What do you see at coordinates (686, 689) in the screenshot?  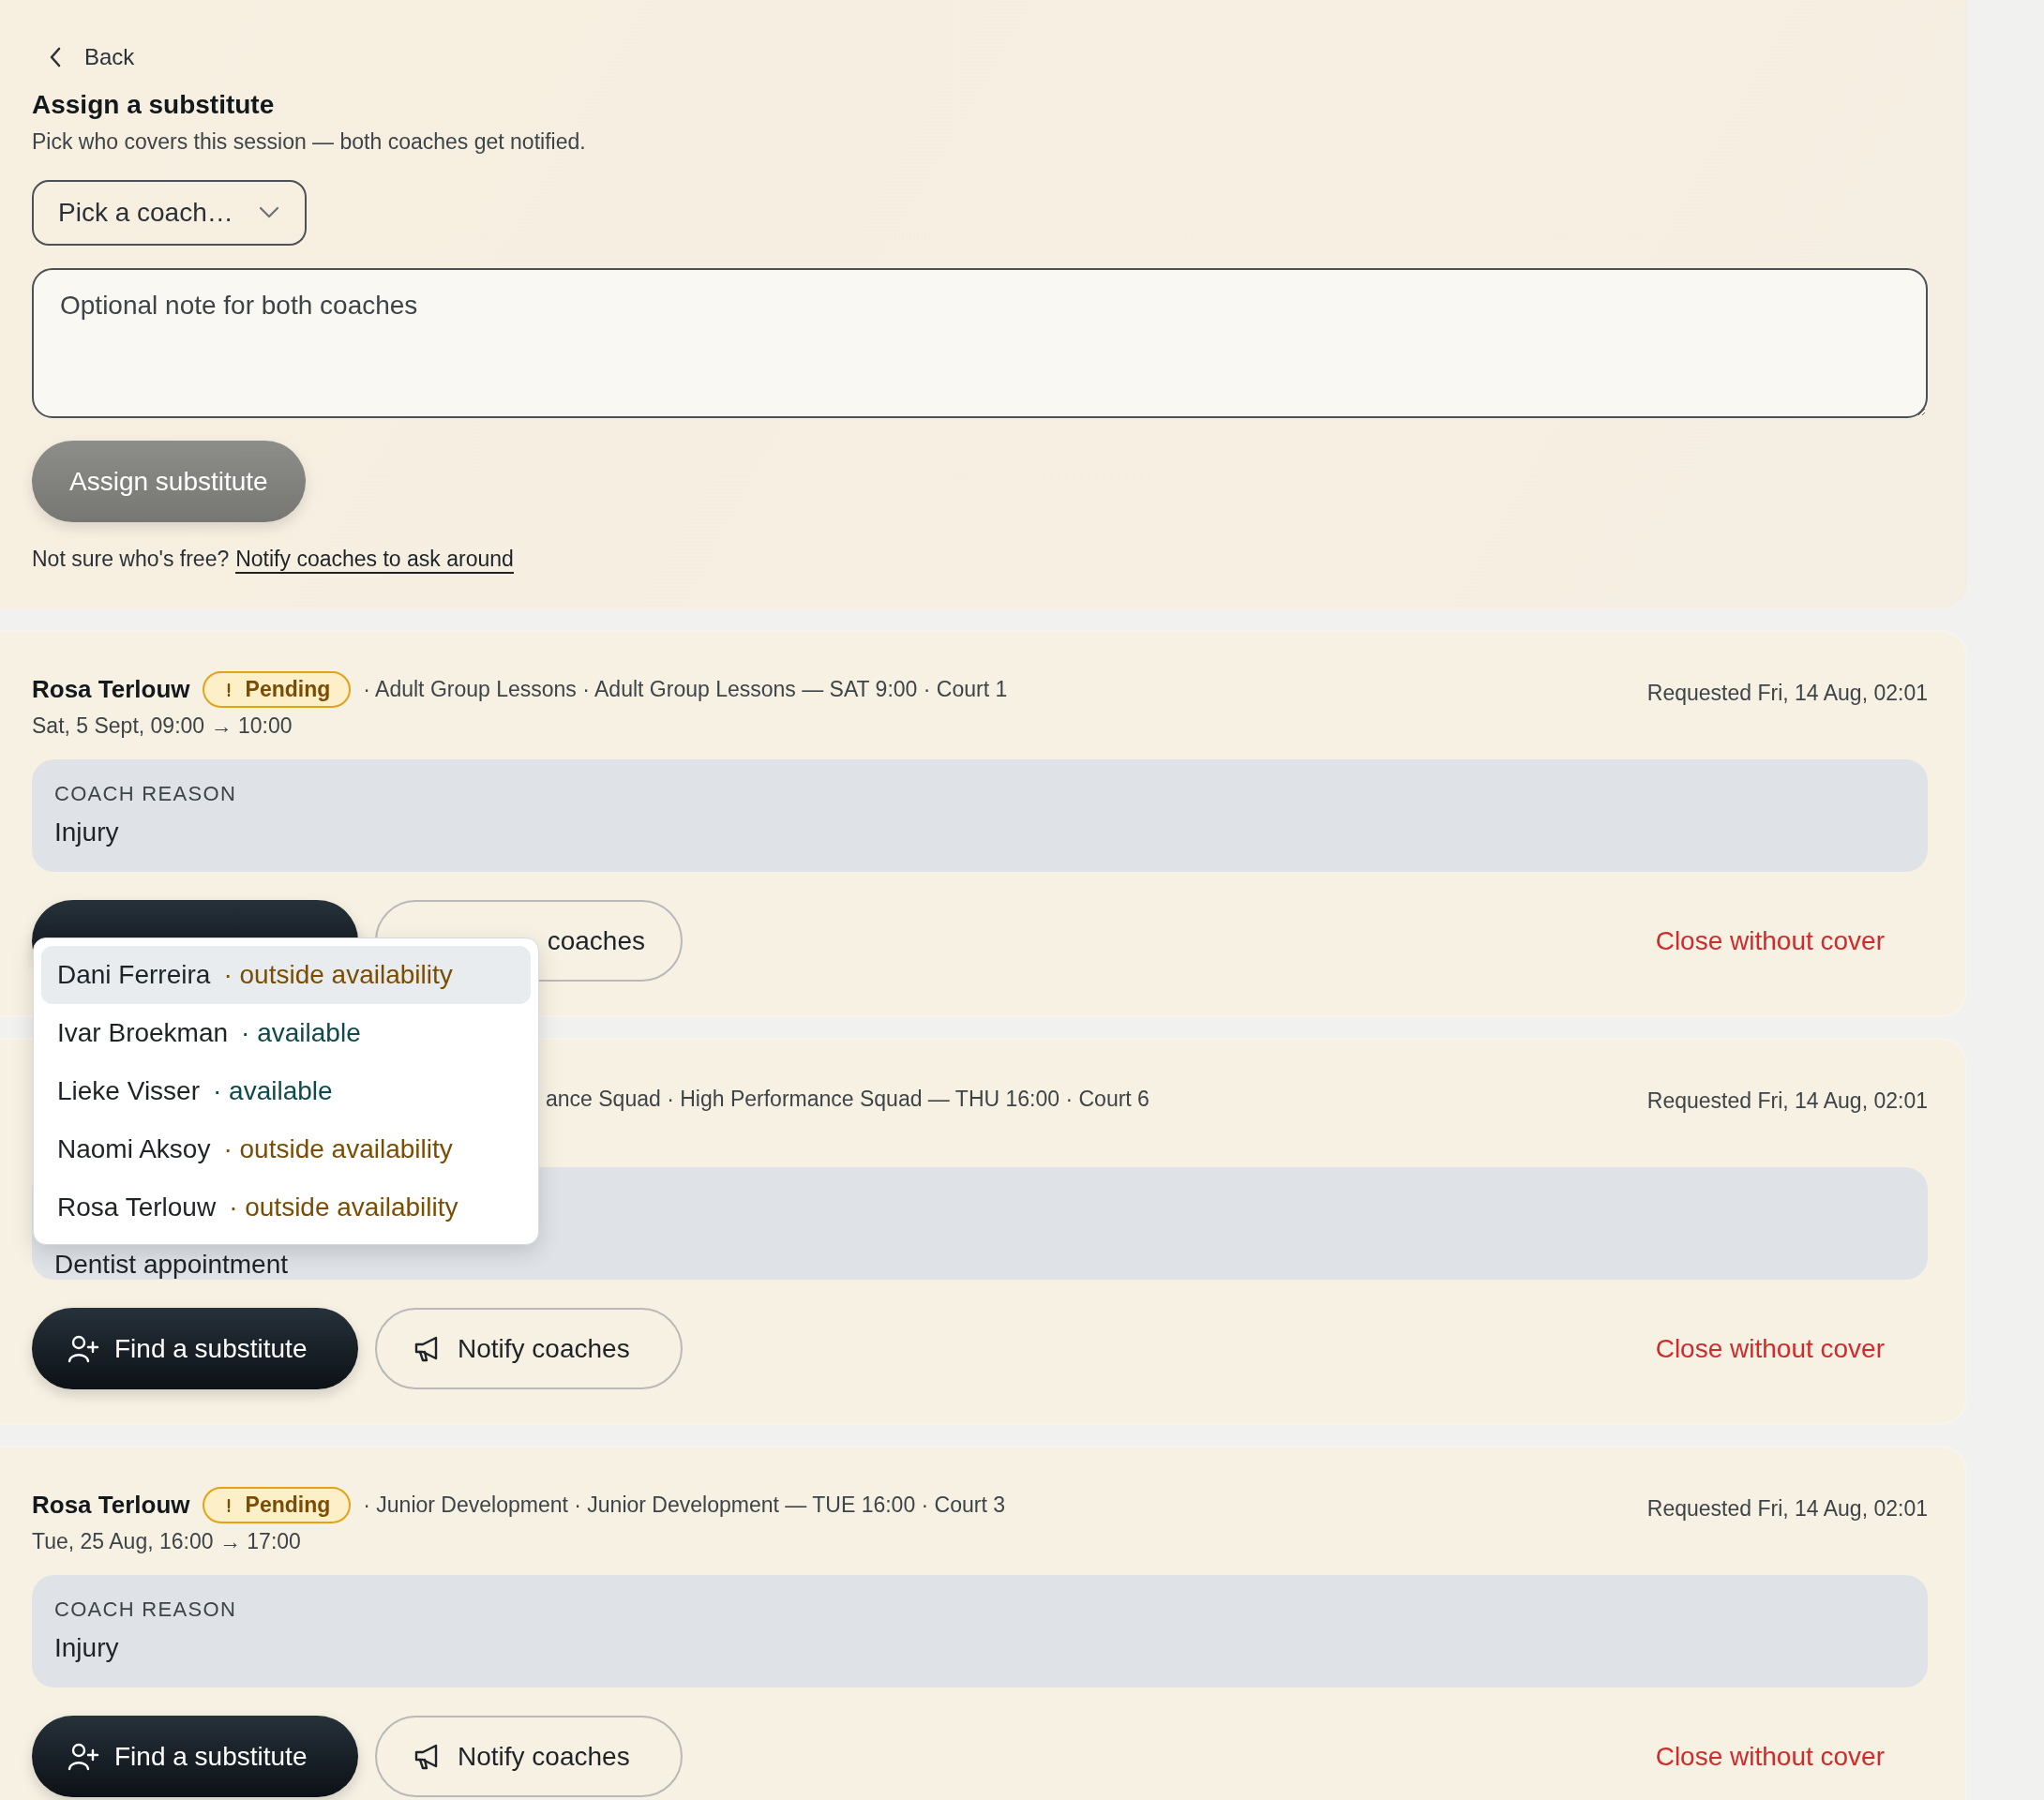 I see `session-details: · Adult Group Lessons · Adult Group Lessons — SAT 9:00 · Court 1` at bounding box center [686, 689].